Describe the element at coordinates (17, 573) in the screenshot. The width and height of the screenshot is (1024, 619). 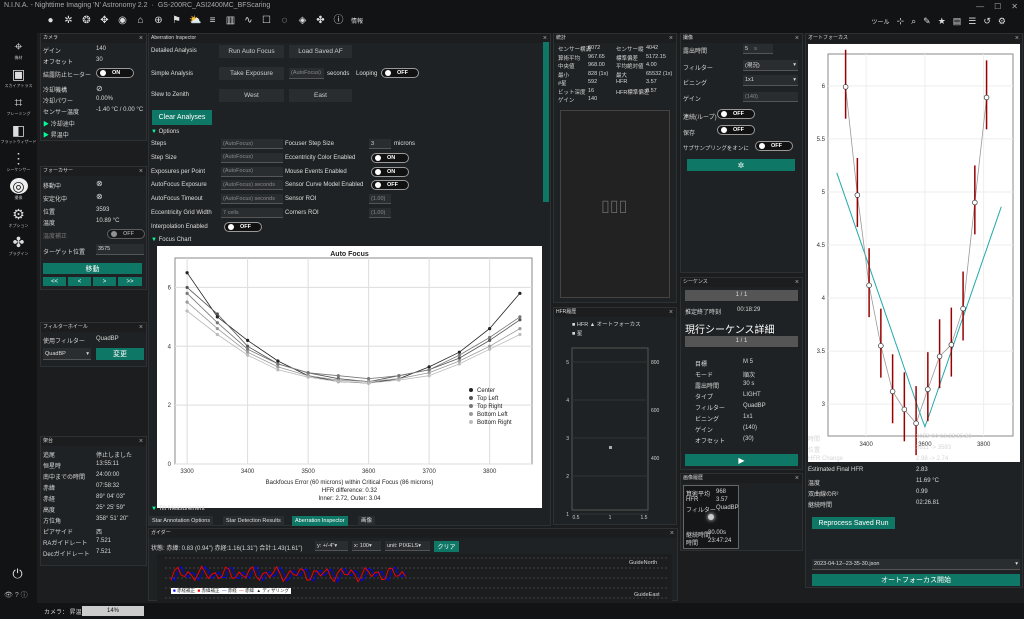
I see `power-icon: ⏻` at that location.